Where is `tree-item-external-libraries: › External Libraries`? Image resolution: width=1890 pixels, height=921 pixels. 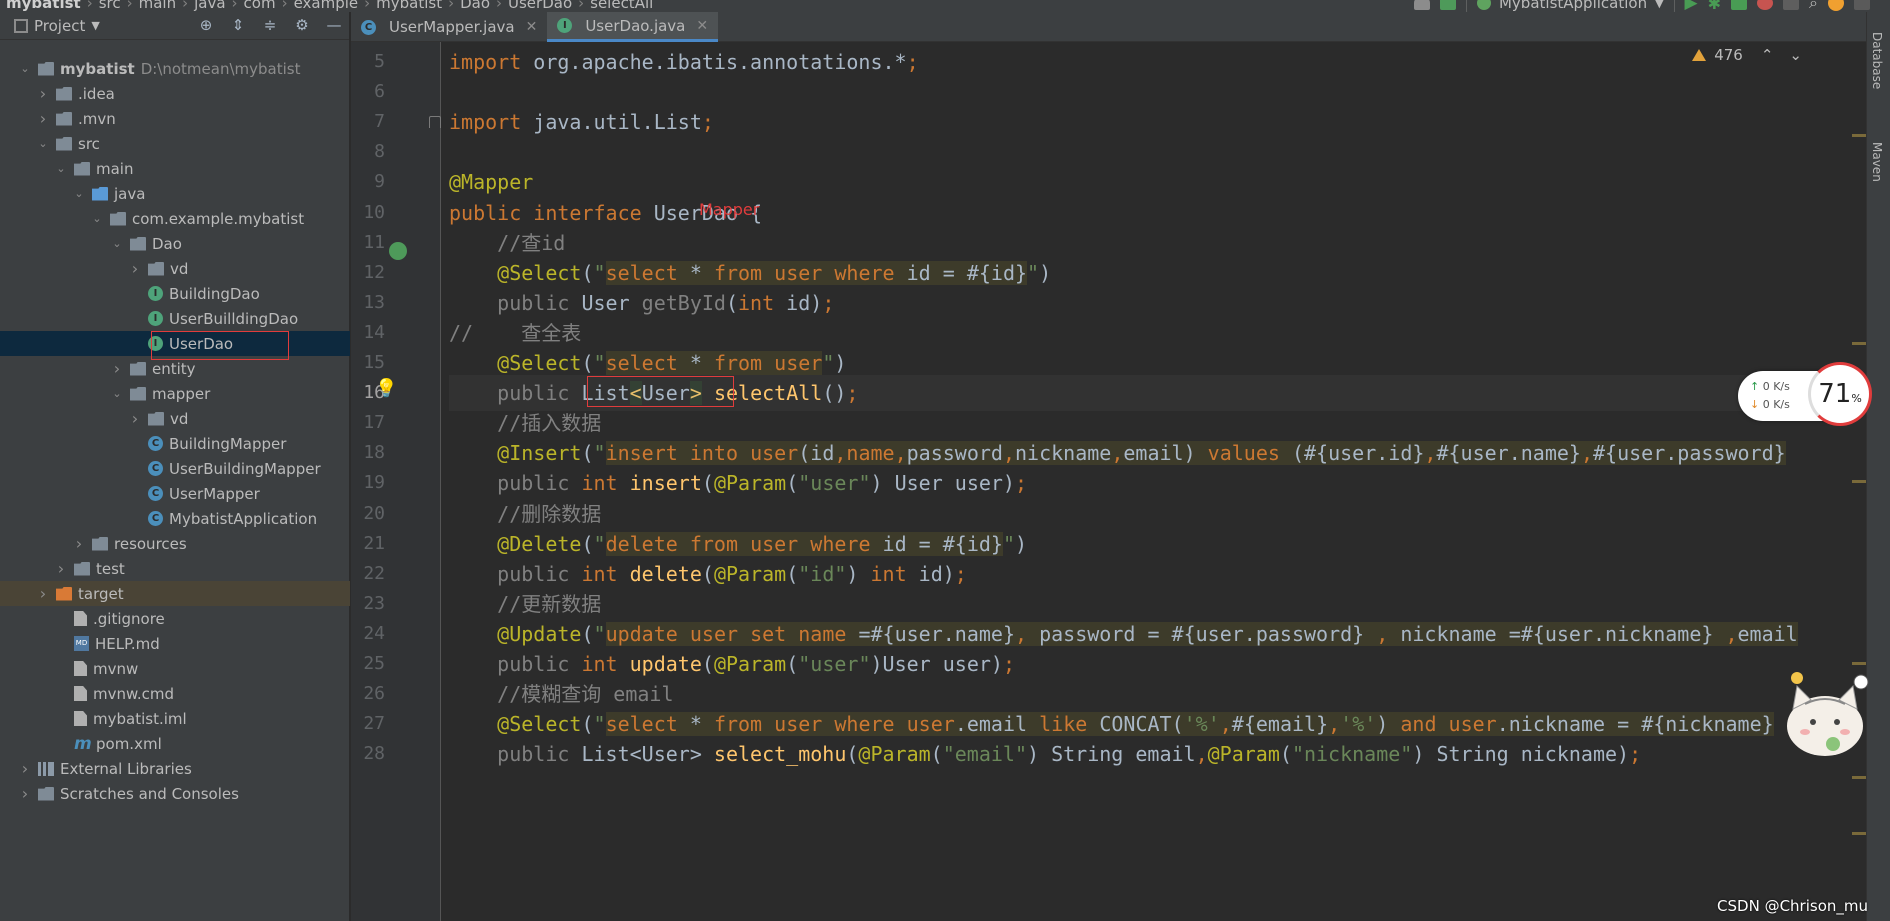
tree-item-external-libraries: › External Libraries is located at coordinates (175, 768).